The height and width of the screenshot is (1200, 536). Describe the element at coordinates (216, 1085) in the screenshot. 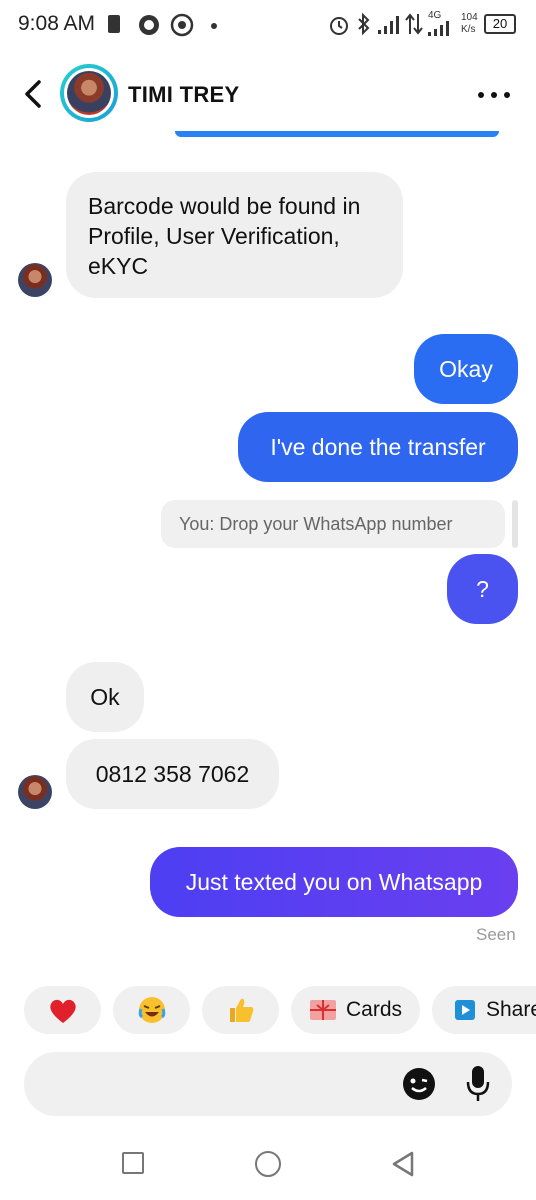

I see `message-text-field` at that location.